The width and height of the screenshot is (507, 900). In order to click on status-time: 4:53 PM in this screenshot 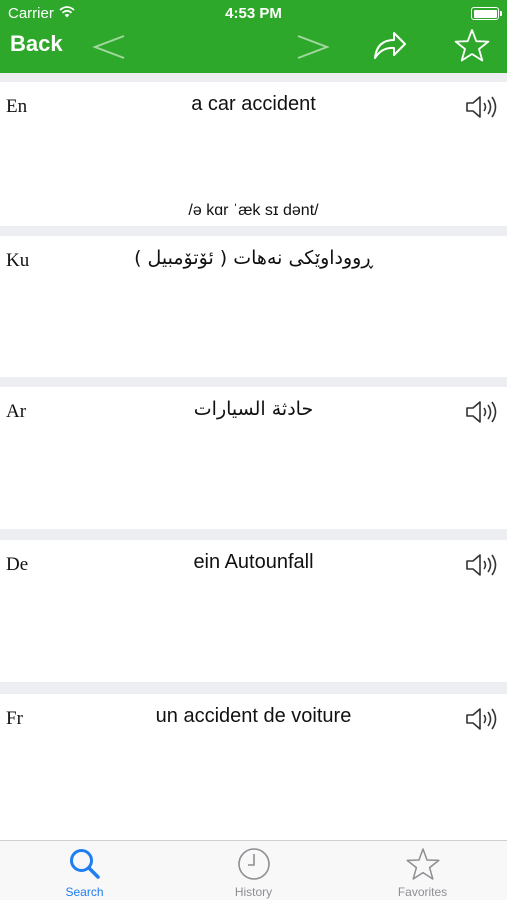, I will do `click(253, 13)`.